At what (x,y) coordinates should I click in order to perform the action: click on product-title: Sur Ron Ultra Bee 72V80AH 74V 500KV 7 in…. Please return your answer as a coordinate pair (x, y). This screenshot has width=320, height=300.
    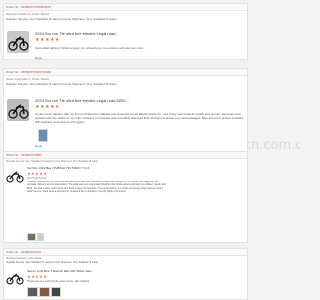
    Looking at the image, I should click on (112, 168).